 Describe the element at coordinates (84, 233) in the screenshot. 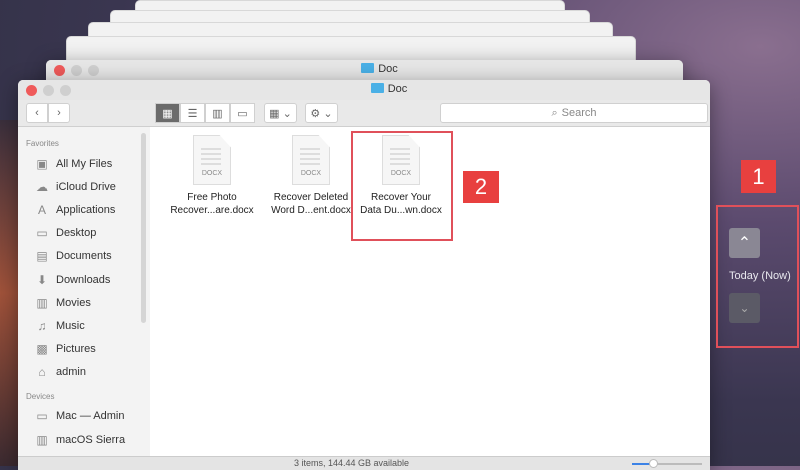

I see `sidebar-item-desktop: ▭ Desktop` at that location.